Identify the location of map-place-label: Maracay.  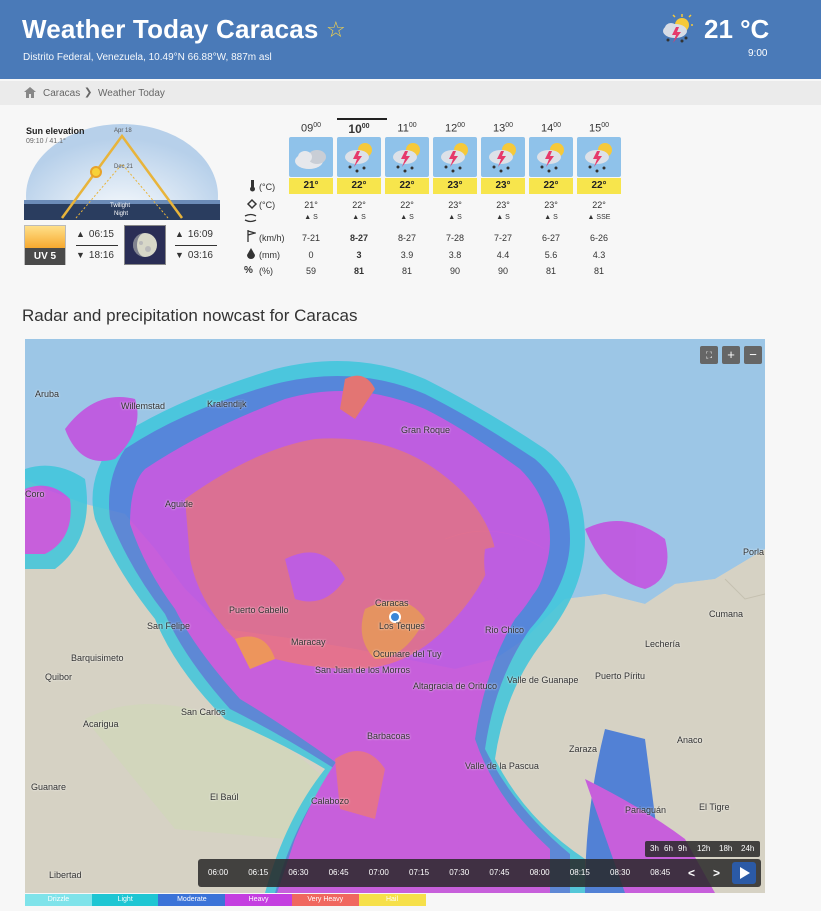
(308, 642).